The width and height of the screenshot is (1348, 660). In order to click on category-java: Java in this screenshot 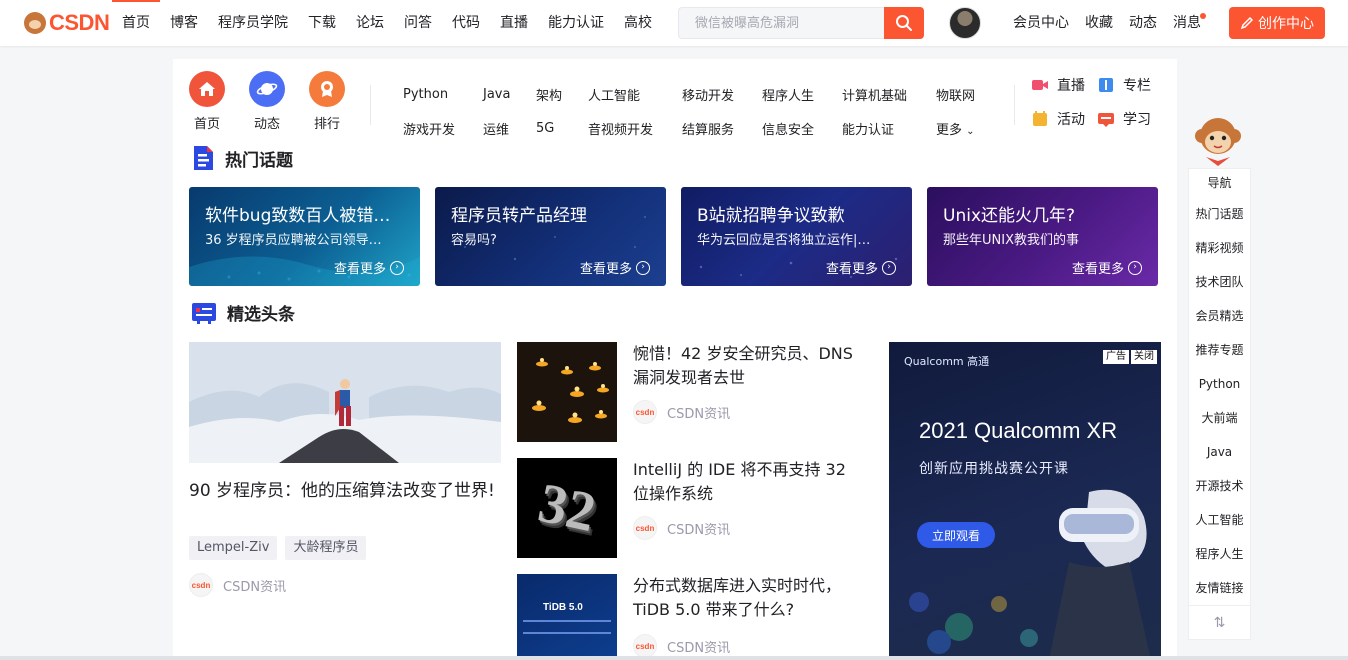, I will do `click(496, 94)`.